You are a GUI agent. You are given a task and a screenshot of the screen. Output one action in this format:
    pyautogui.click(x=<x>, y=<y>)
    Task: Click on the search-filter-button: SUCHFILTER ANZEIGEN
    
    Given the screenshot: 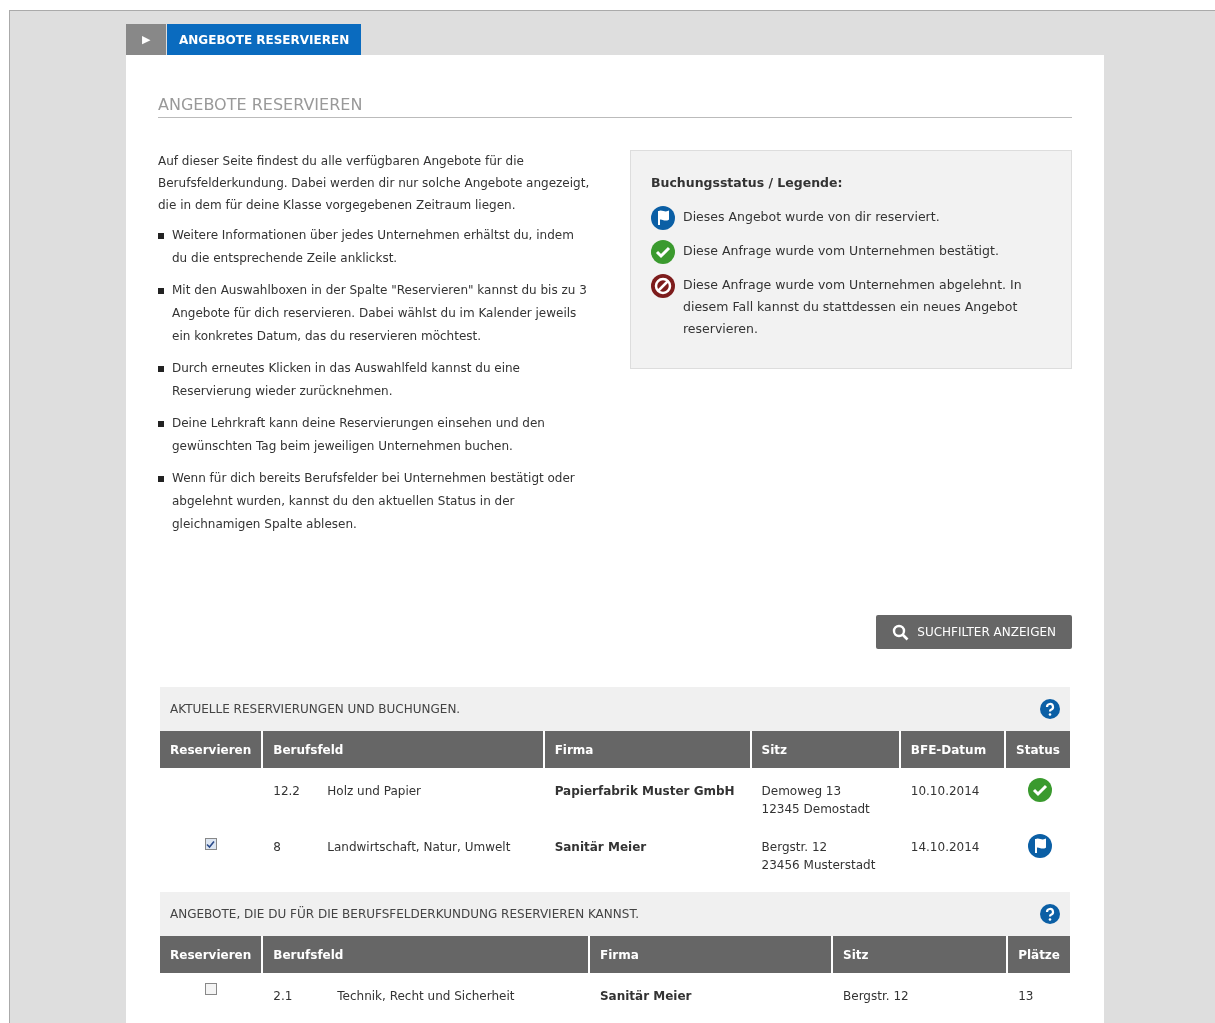 What is the action you would take?
    pyautogui.click(x=974, y=632)
    